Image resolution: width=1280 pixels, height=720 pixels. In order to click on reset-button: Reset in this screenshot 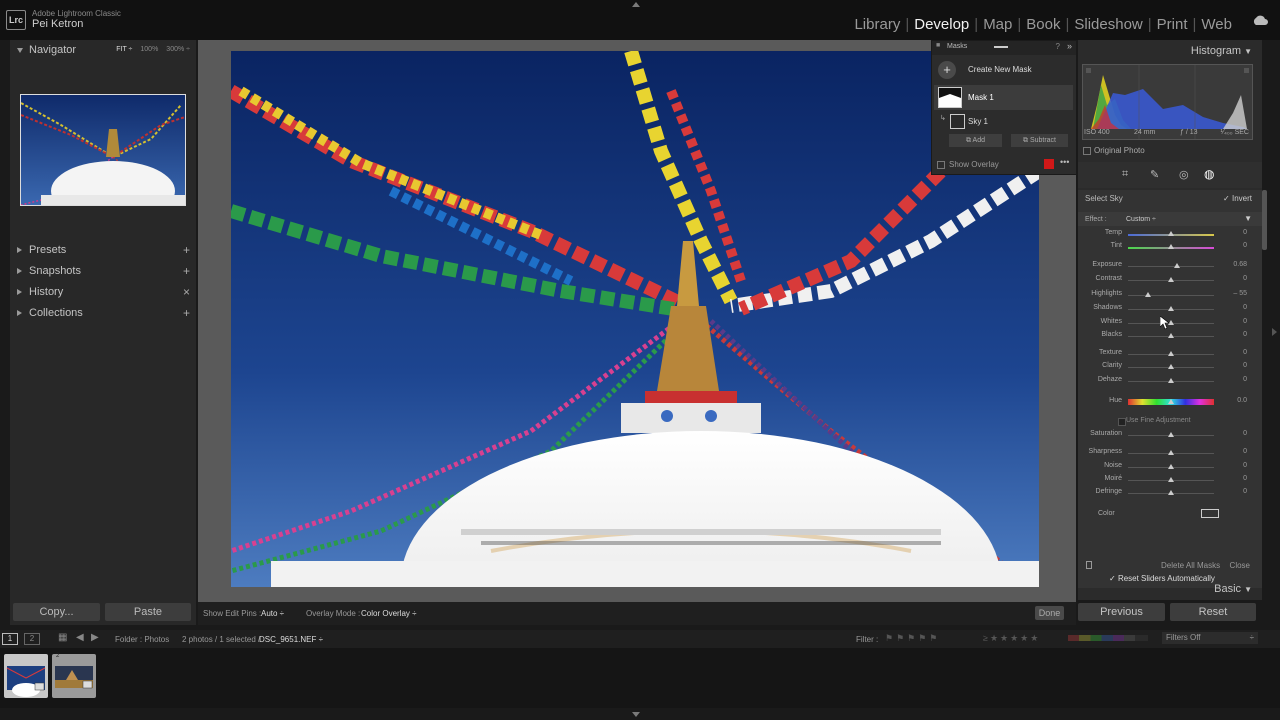, I will do `click(1213, 612)`.